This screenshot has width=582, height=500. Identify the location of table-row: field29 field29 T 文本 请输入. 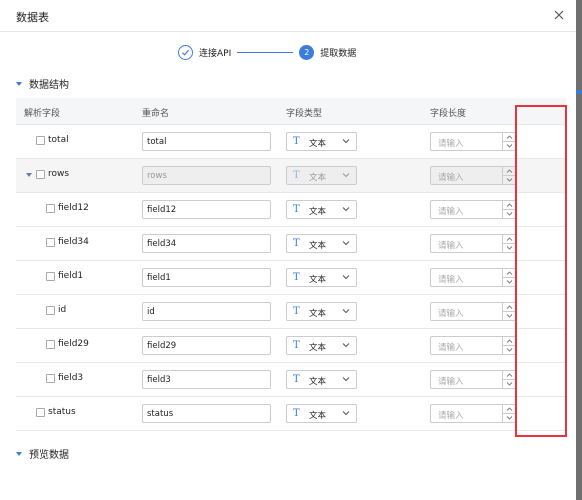
(291, 346).